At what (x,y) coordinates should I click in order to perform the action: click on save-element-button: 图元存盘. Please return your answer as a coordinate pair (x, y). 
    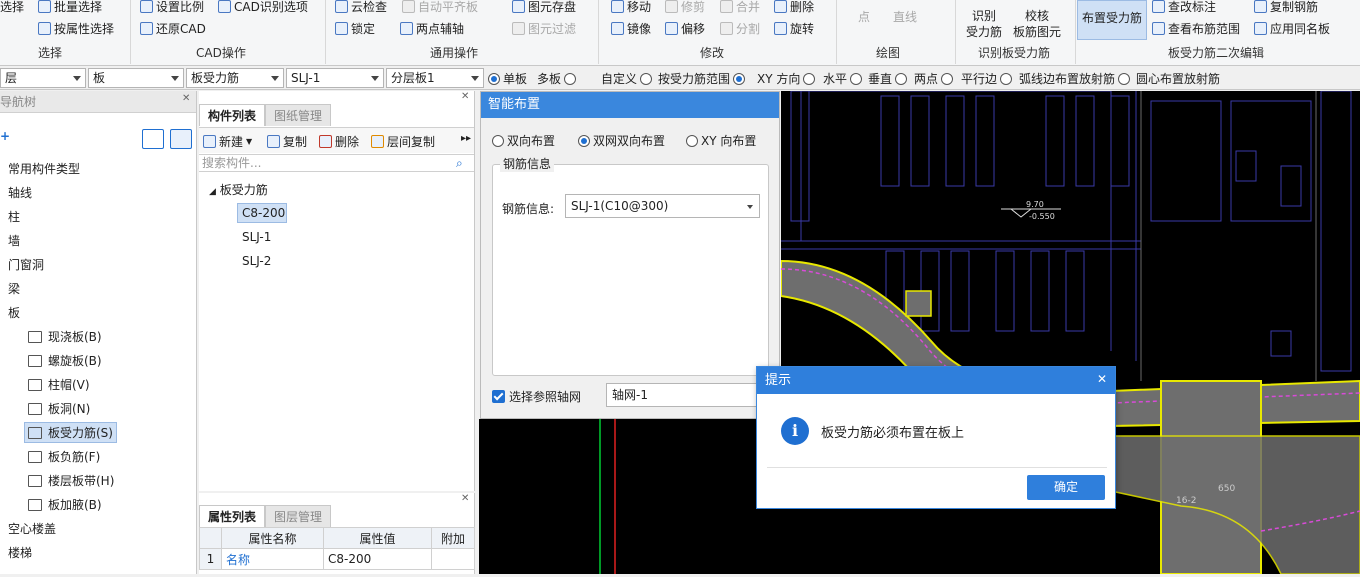
    Looking at the image, I should click on (544, 7).